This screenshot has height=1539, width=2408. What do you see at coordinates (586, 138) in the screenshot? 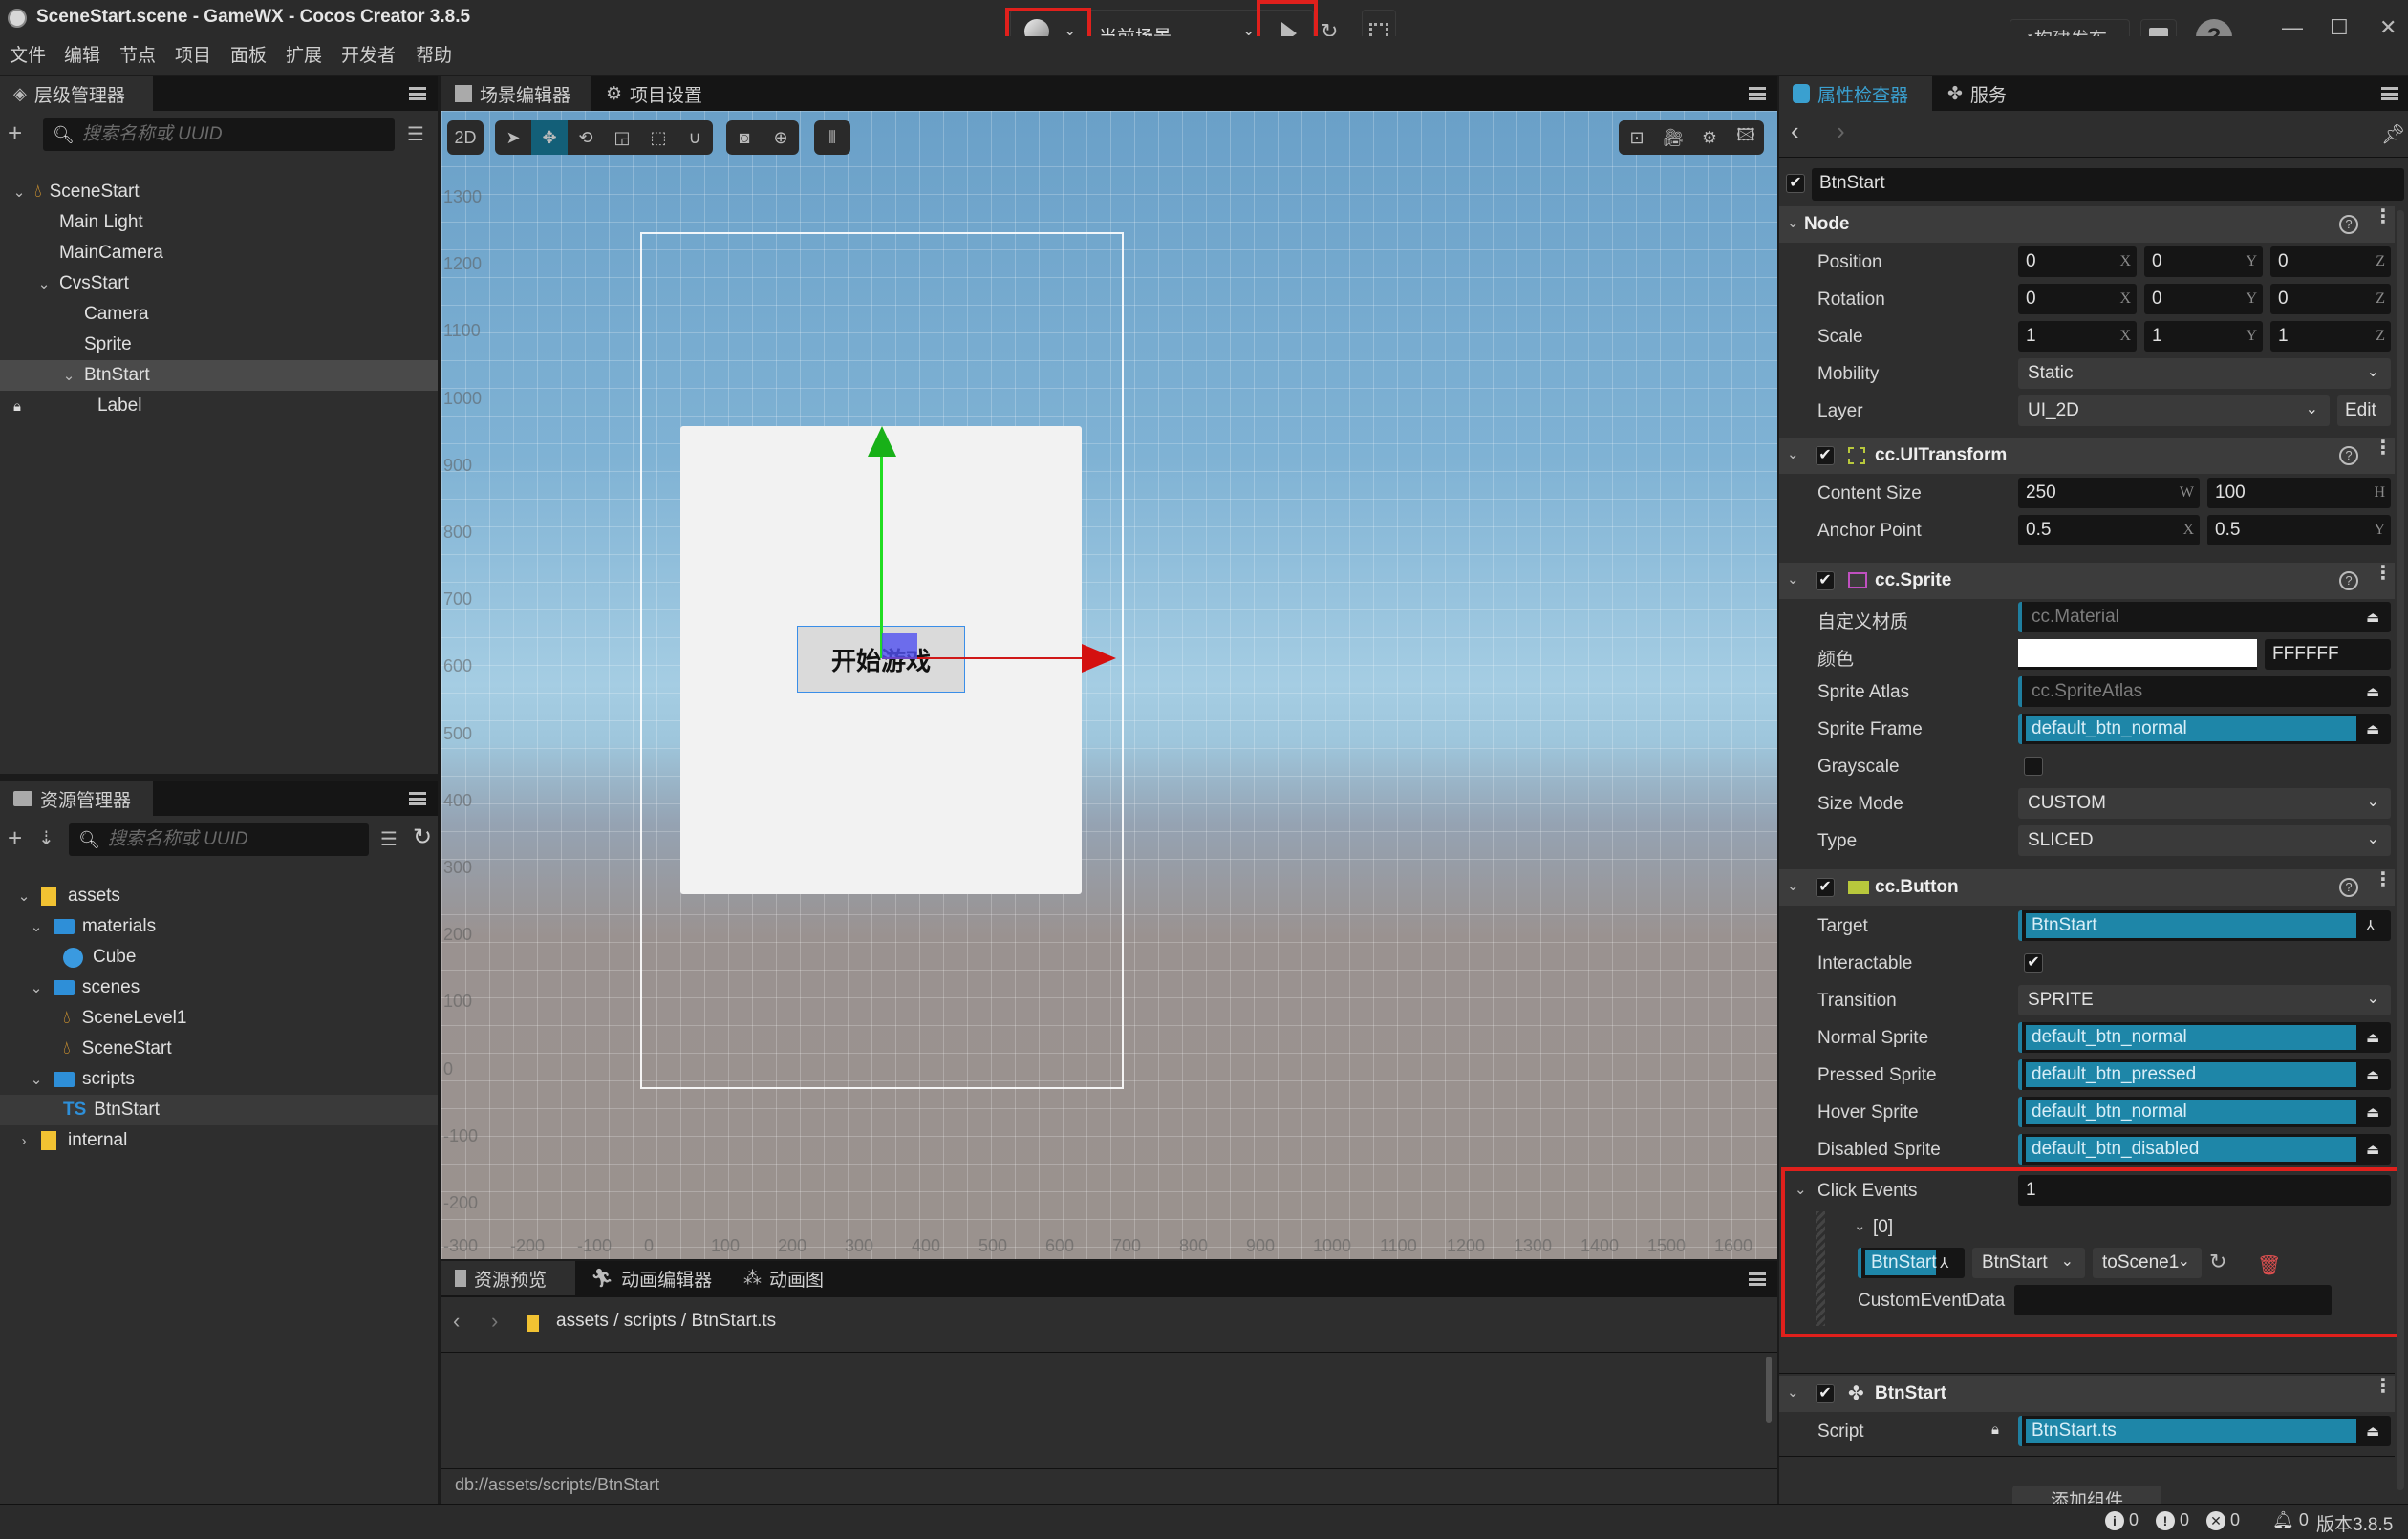
I see `rotate-tool-icon: ⟲` at bounding box center [586, 138].